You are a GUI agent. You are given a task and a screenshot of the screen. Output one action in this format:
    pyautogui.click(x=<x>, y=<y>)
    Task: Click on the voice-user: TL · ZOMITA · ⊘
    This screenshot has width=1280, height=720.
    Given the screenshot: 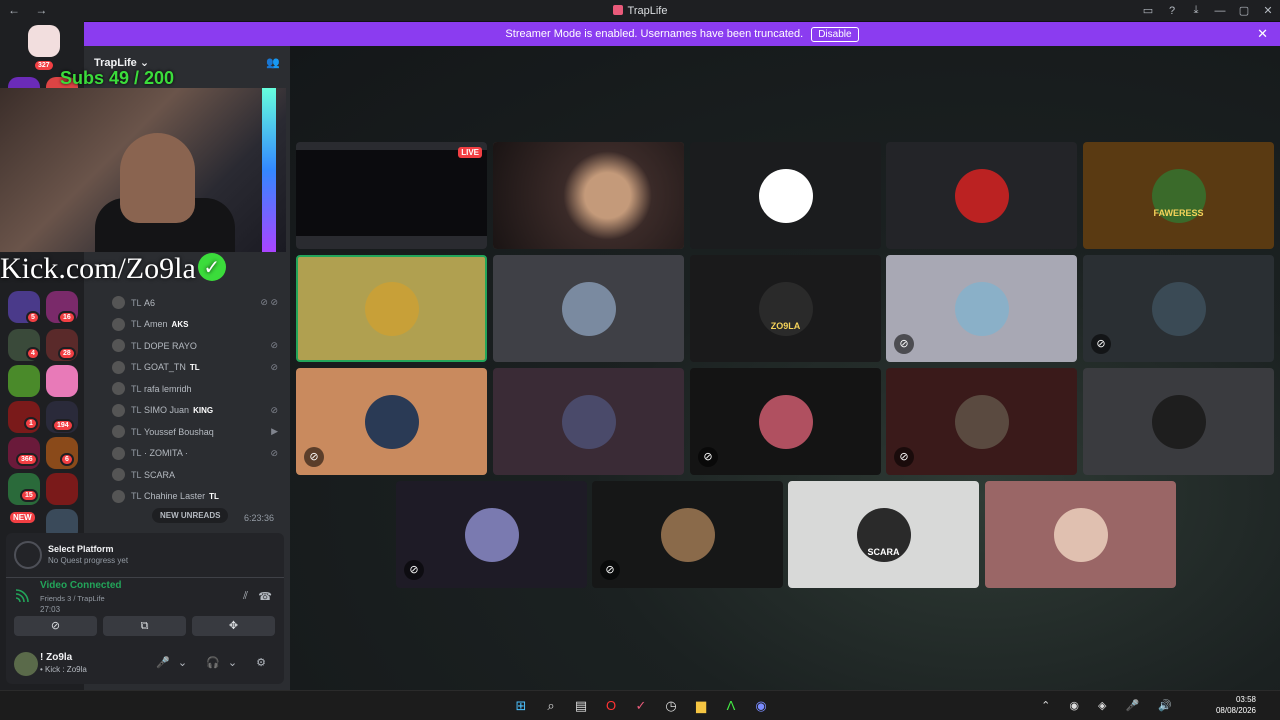 What is the action you would take?
    pyautogui.click(x=197, y=454)
    